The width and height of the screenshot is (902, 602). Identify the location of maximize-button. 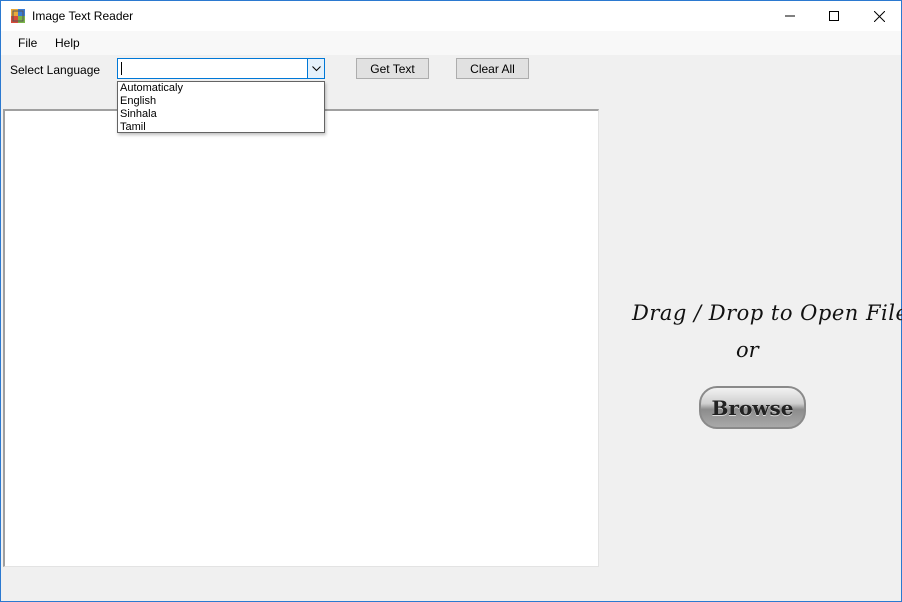
(834, 16).